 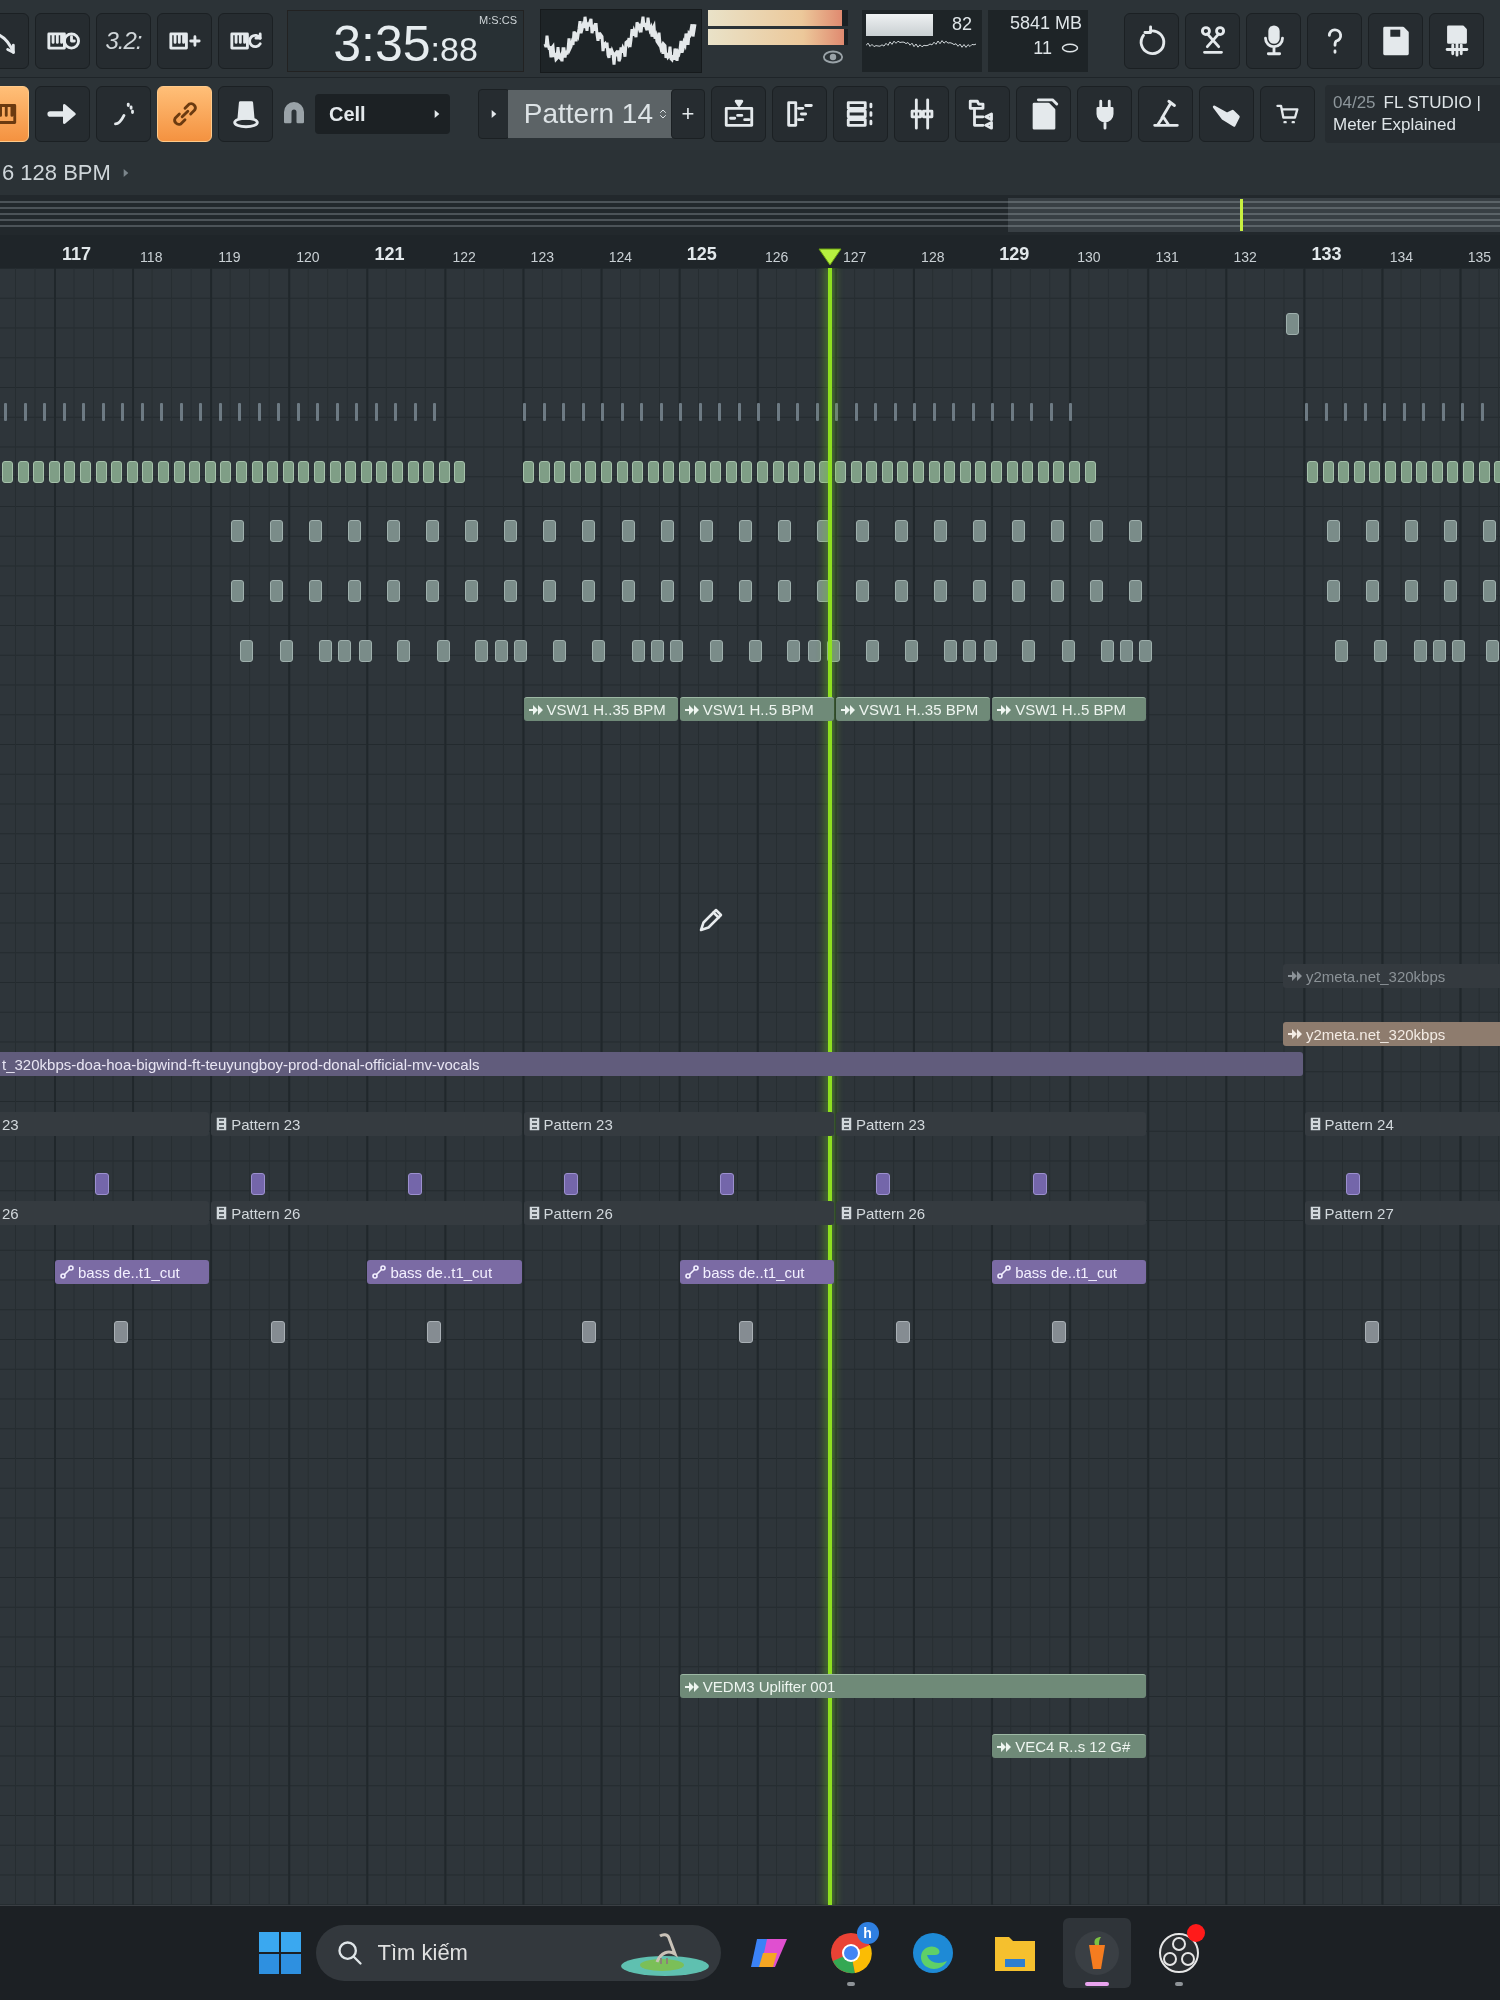 What do you see at coordinates (151, 257) in the screenshot?
I see `bar-number: 118` at bounding box center [151, 257].